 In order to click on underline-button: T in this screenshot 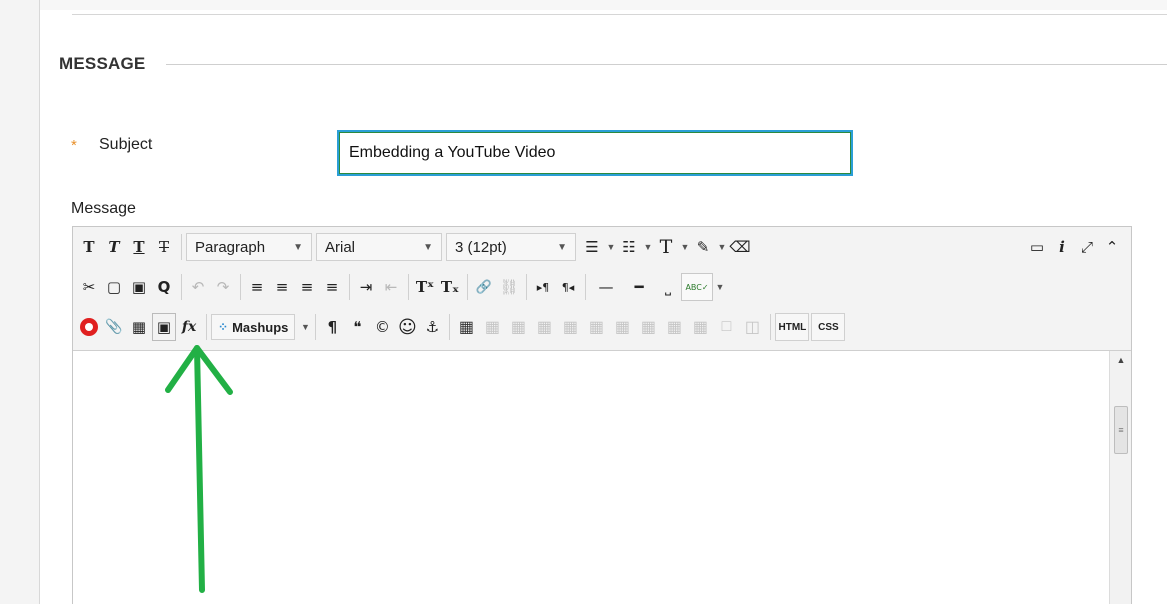, I will do `click(139, 247)`.